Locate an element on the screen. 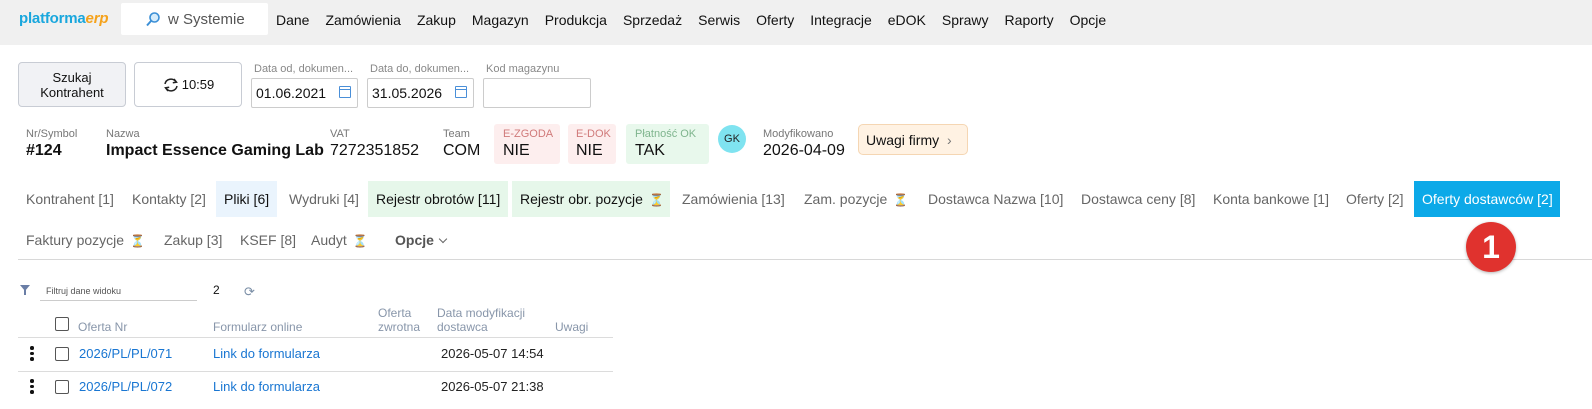 The image size is (1592, 409). search-contractor-button: Szukaj Kontrahent is located at coordinates (72, 84).